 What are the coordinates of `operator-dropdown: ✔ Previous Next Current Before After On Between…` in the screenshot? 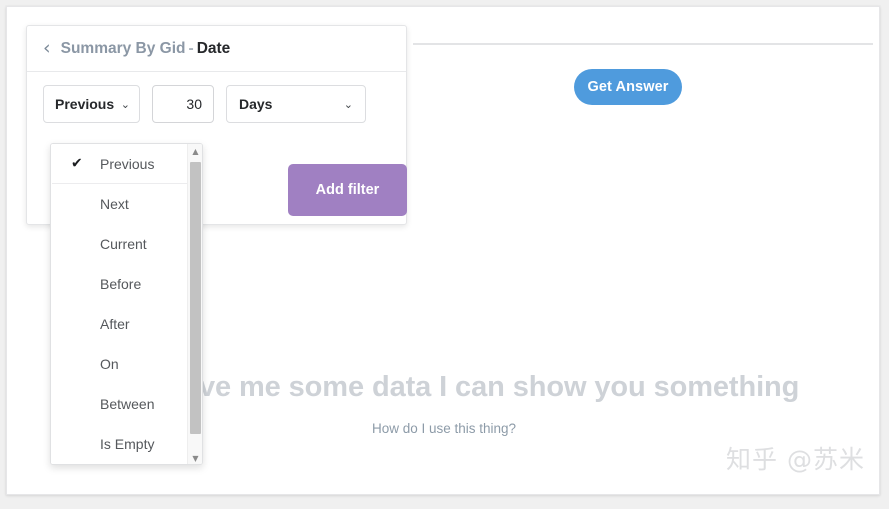 It's located at (126, 304).